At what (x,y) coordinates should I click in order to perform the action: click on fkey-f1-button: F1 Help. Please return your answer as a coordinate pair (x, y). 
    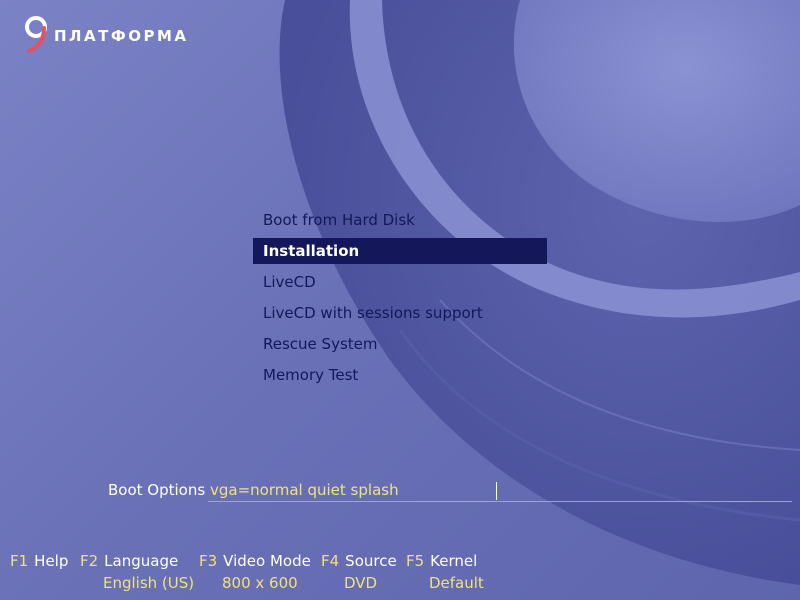
    Looking at the image, I should click on (39, 561).